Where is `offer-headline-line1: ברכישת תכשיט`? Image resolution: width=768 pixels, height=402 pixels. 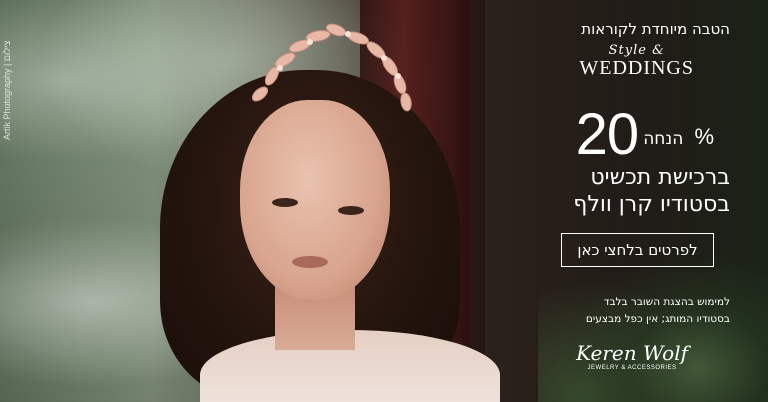 offer-headline-line1: ברכישת תכשיט is located at coordinates (660, 177).